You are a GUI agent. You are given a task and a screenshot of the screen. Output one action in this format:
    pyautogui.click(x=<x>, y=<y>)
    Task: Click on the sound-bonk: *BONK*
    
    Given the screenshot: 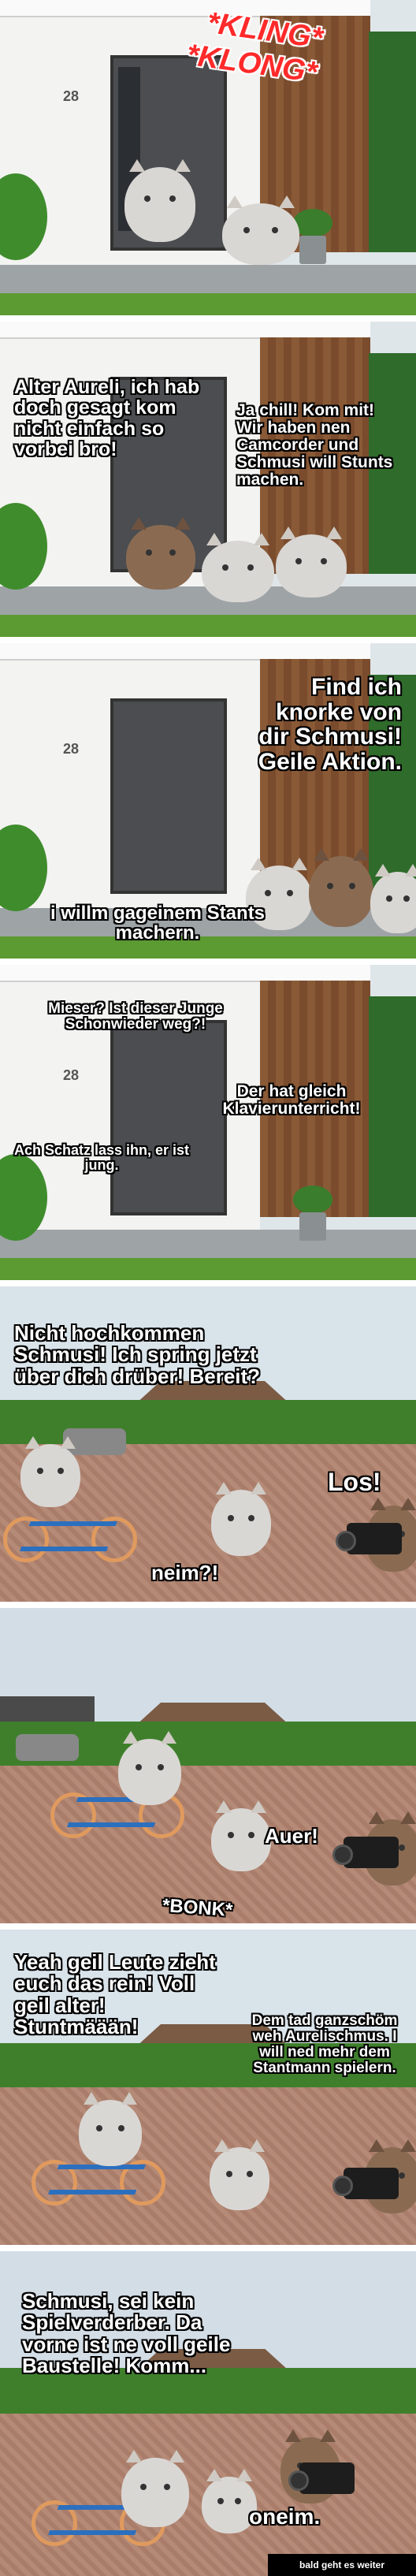 What is the action you would take?
    pyautogui.click(x=198, y=1908)
    